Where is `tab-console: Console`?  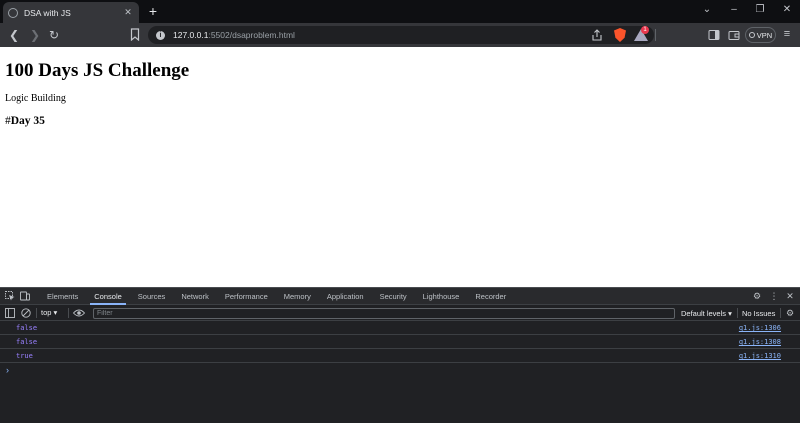
tab-console: Console is located at coordinates (108, 296).